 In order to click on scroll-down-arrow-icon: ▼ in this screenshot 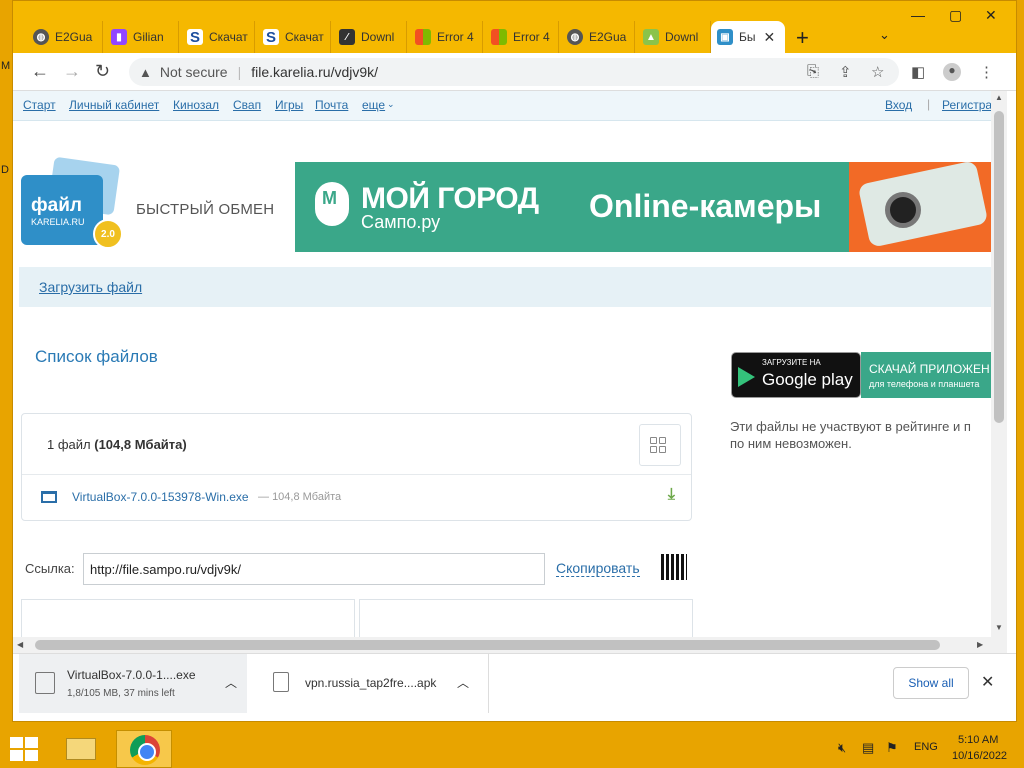, I will do `click(999, 627)`.